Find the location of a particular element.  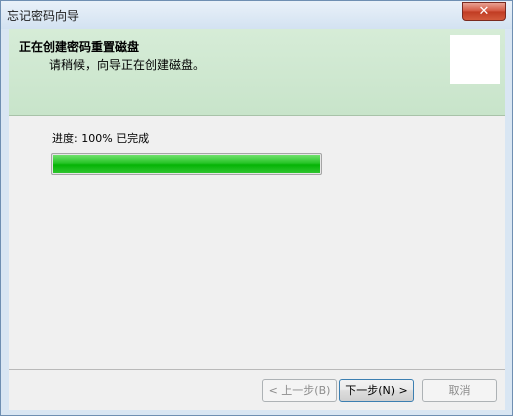

progress-bar is located at coordinates (186, 164).